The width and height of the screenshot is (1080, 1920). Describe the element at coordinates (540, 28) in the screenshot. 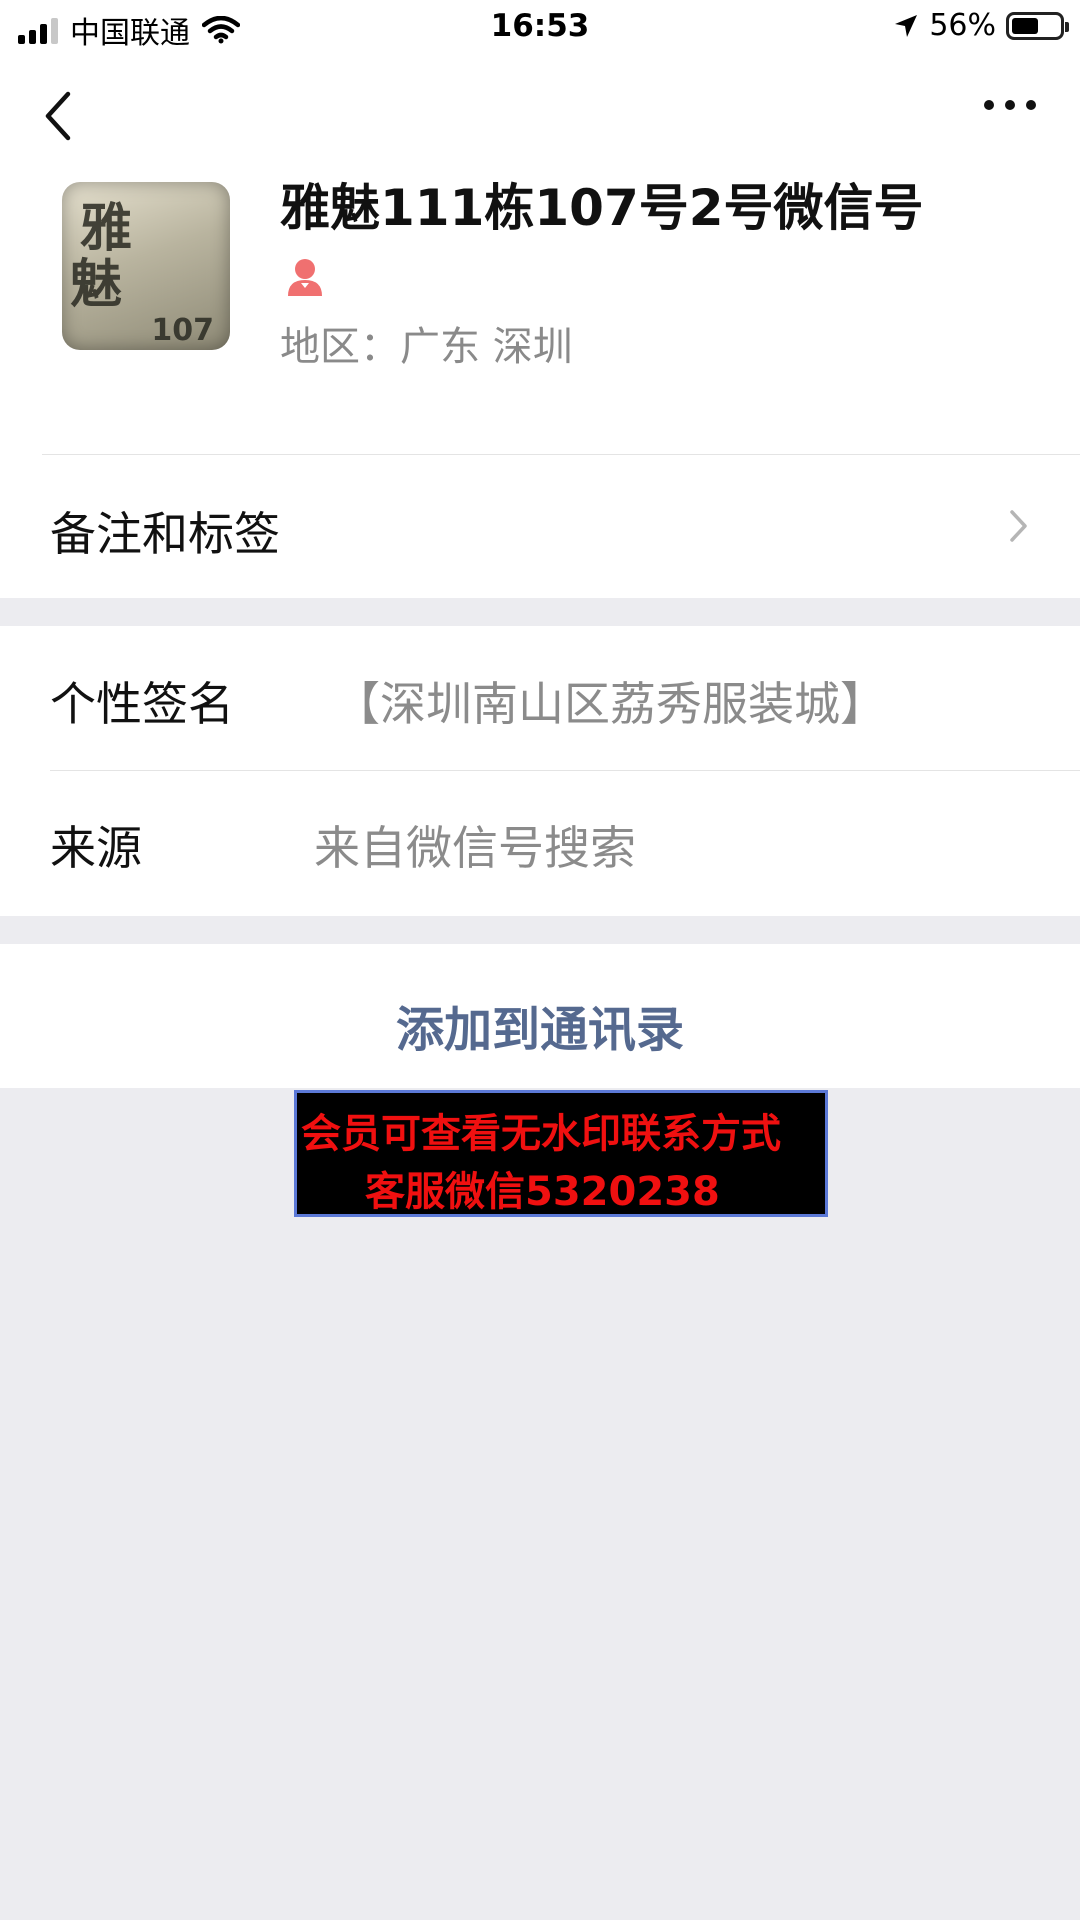

I see `status-bar: 中国联通 16:53 56%` at that location.